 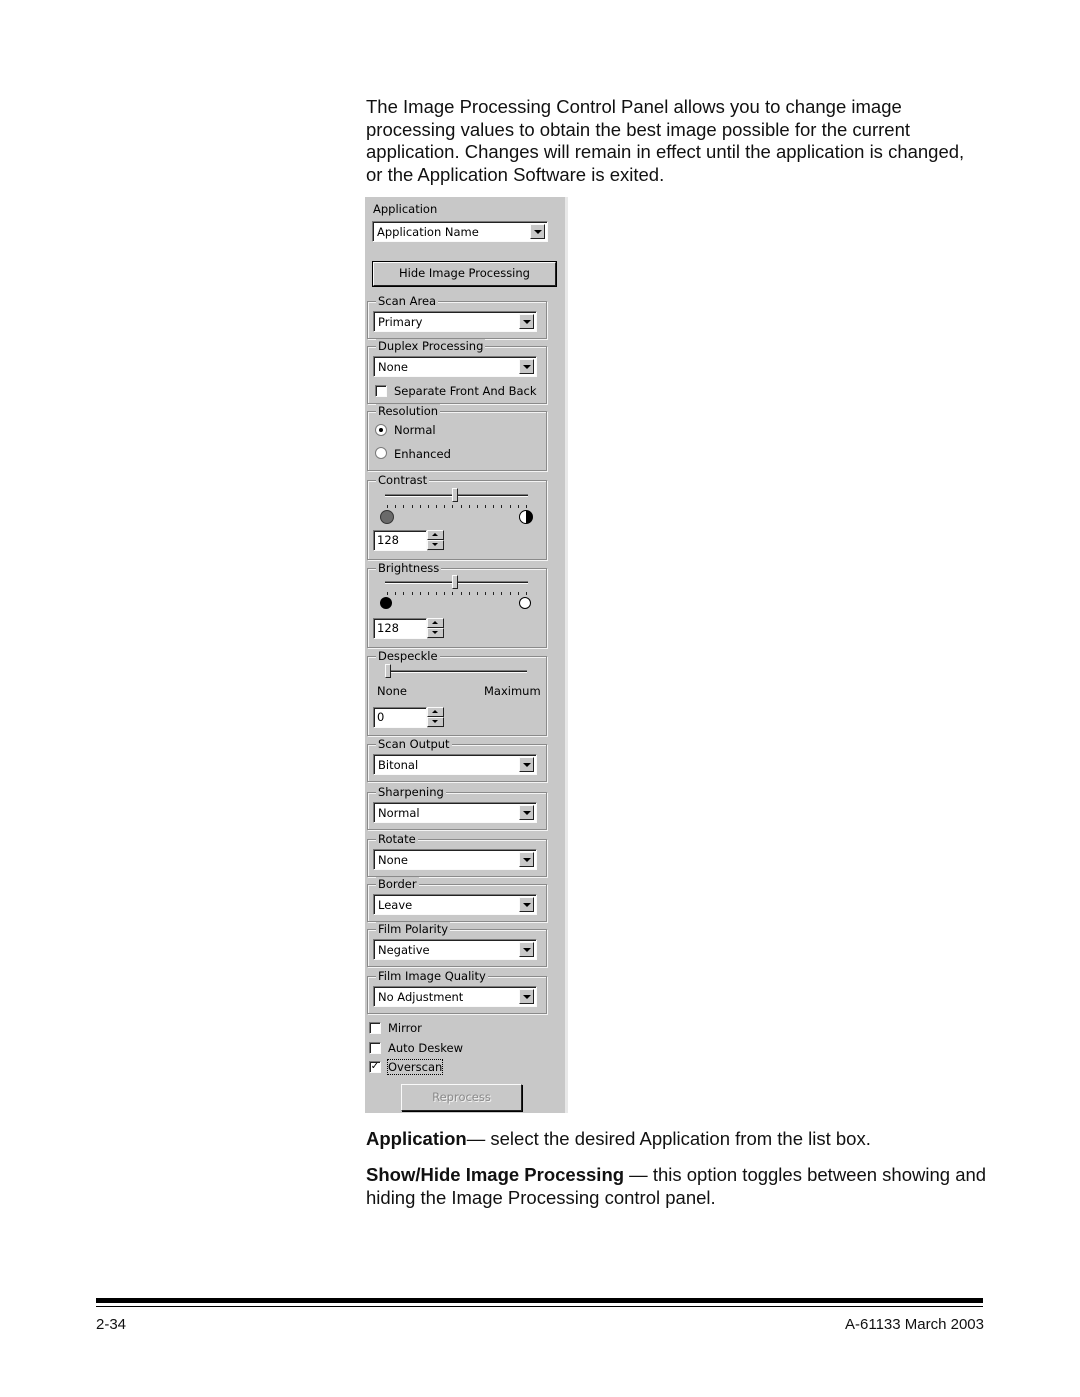 I want to click on contrast-high-icon, so click(x=526, y=517).